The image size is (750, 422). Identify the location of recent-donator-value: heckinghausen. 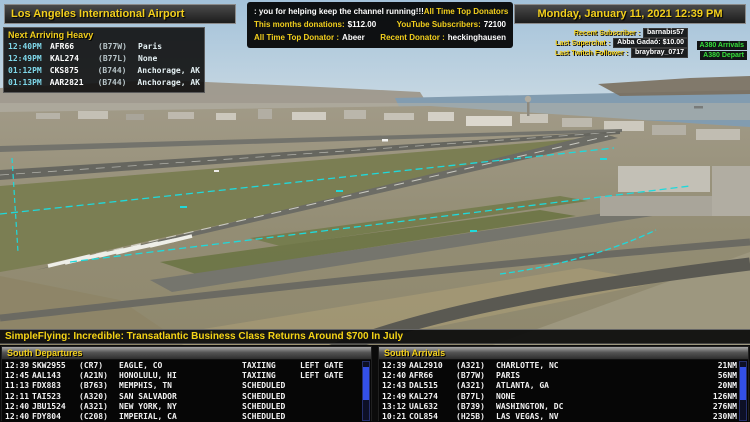
(476, 37).